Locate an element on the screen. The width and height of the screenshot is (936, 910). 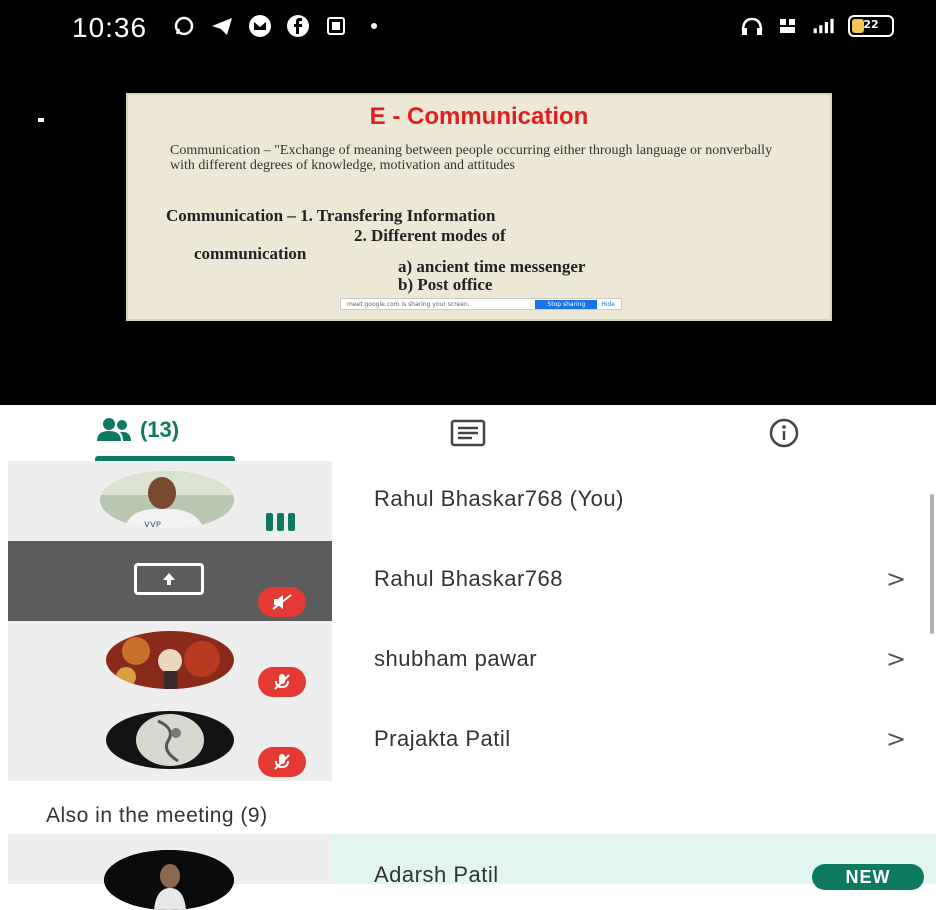
people-count: (13) is located at coordinates (160, 429).